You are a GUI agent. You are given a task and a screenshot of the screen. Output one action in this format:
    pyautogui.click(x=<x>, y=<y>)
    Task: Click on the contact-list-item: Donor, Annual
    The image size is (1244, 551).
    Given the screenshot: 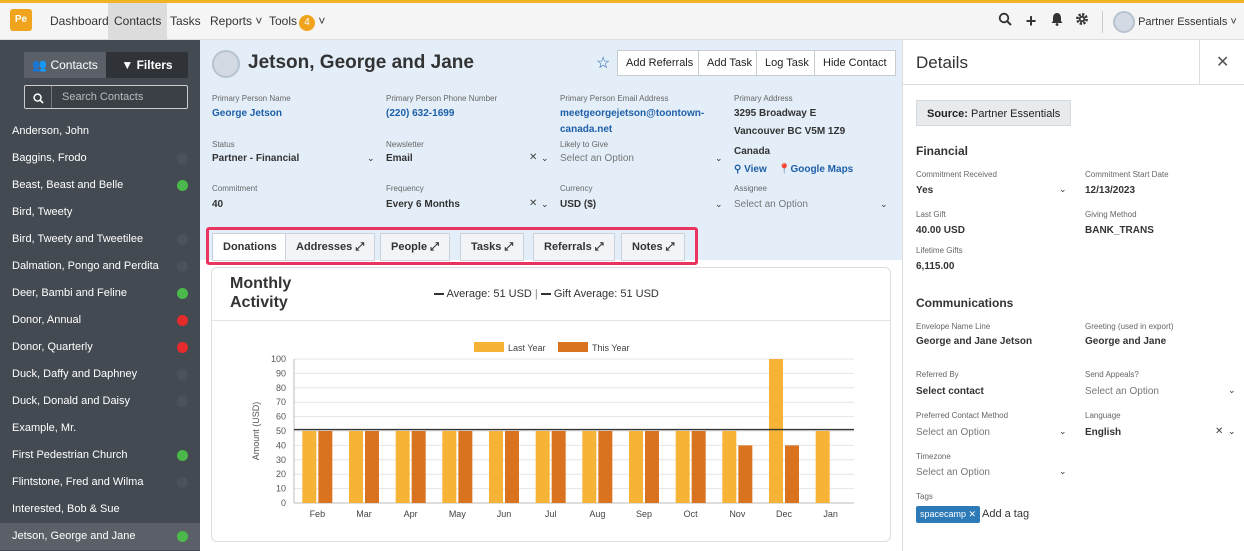 What is the action you would take?
    pyautogui.click(x=100, y=320)
    